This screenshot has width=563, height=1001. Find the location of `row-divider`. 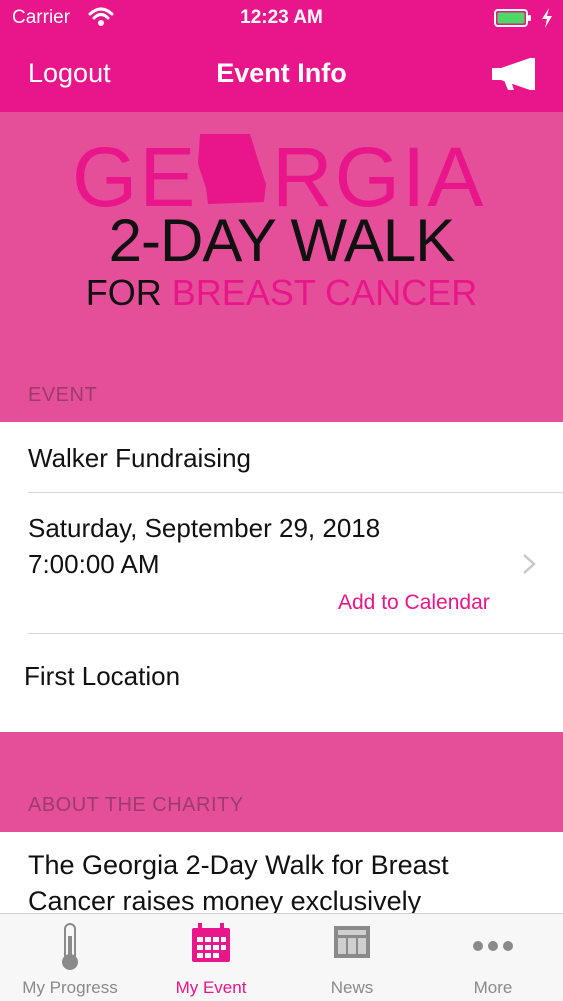

row-divider is located at coordinates (295, 633).